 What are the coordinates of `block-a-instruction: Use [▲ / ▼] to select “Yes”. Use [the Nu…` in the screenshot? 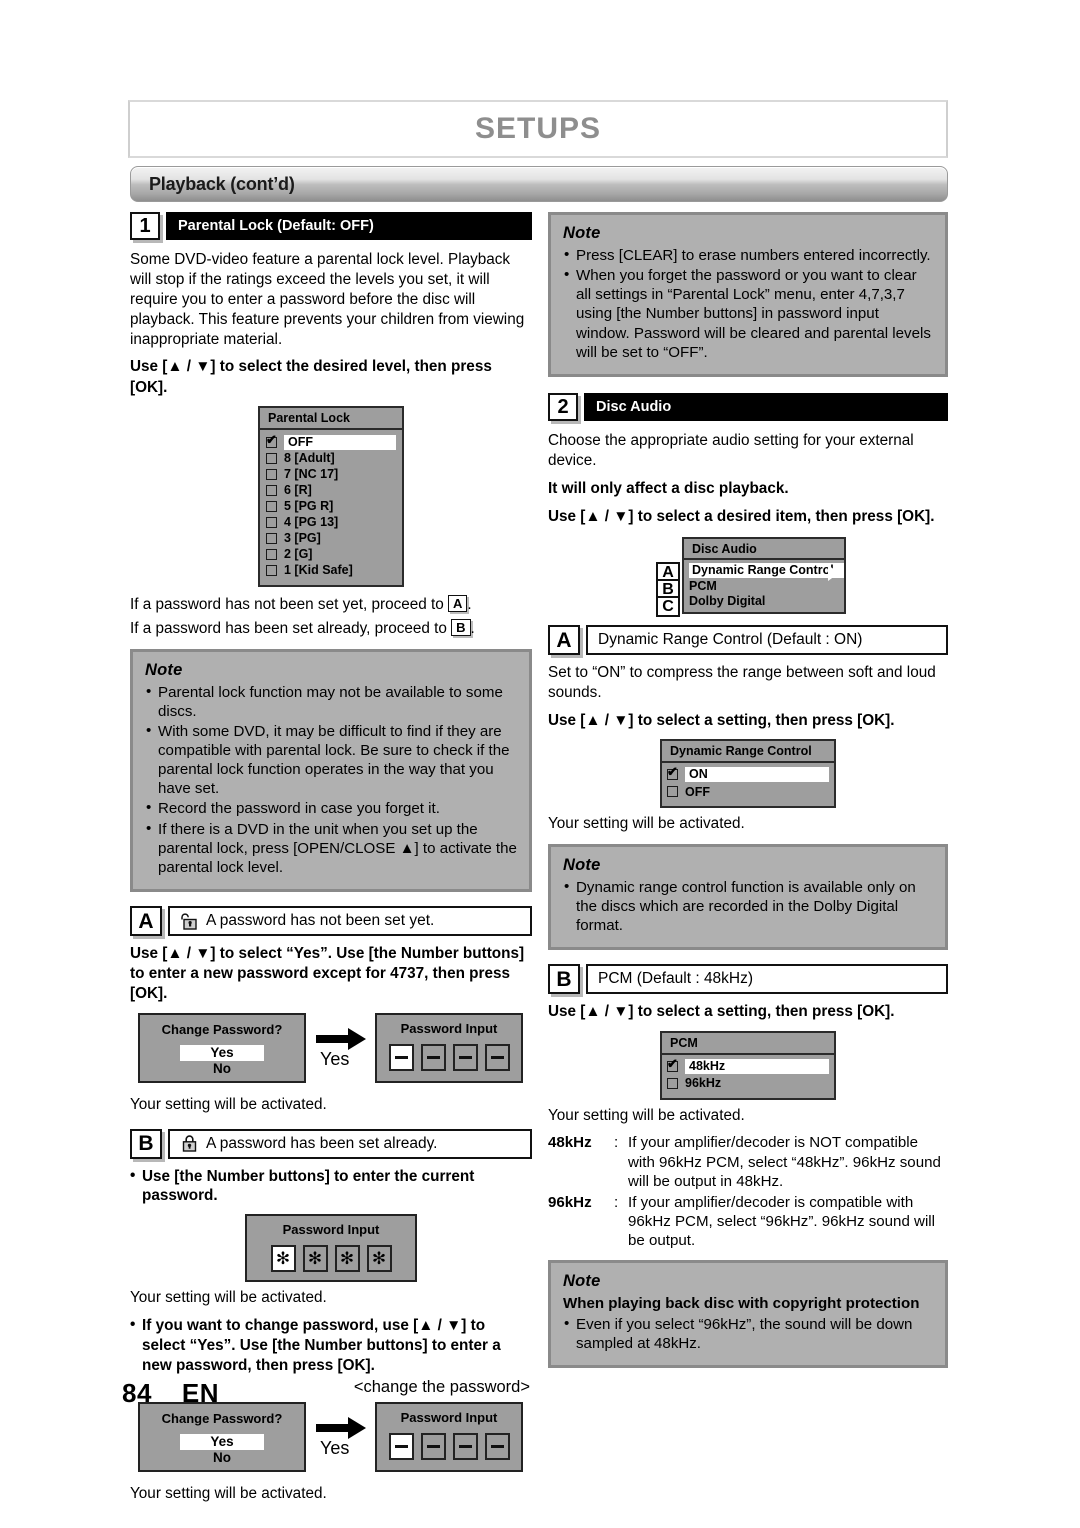 It's located at (327, 974).